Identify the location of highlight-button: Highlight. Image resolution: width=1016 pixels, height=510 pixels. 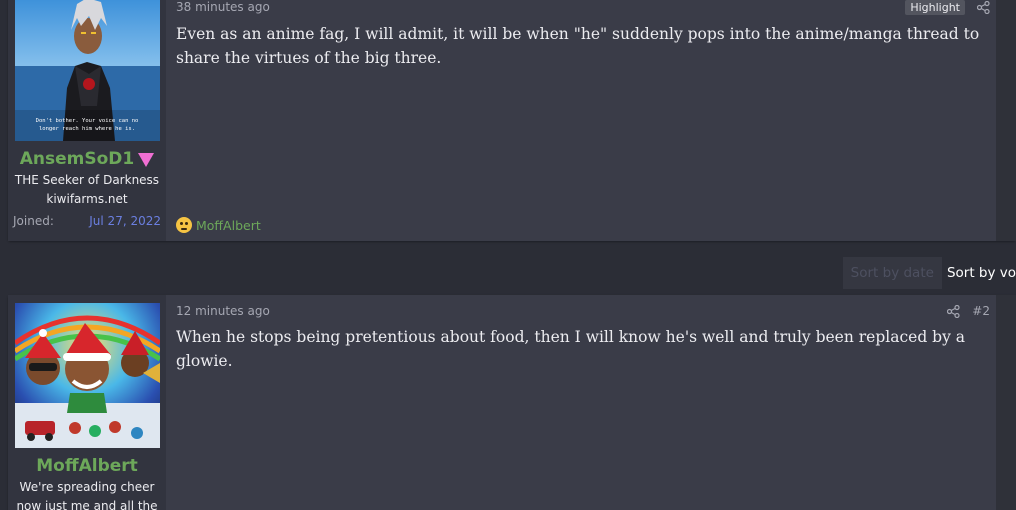
(935, 7).